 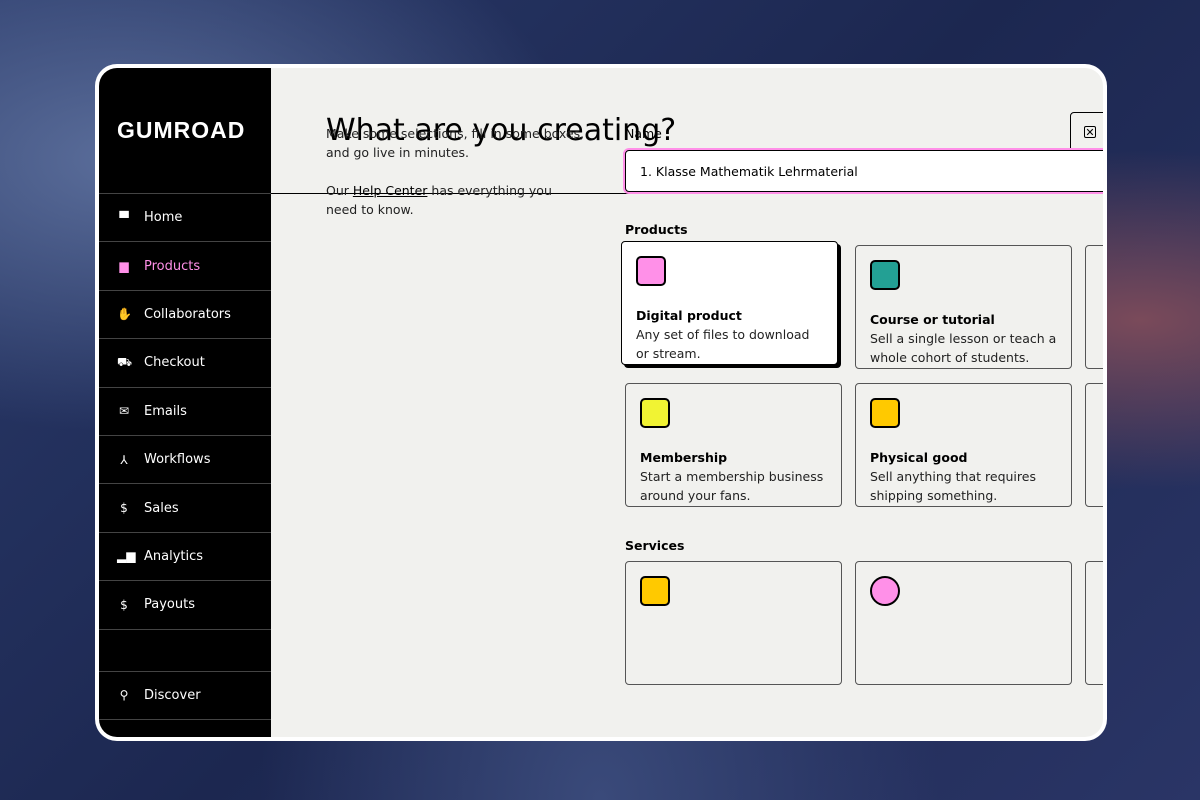 What do you see at coordinates (185, 696) in the screenshot?
I see `sidebar-item-discover: ⚲ Discover` at bounding box center [185, 696].